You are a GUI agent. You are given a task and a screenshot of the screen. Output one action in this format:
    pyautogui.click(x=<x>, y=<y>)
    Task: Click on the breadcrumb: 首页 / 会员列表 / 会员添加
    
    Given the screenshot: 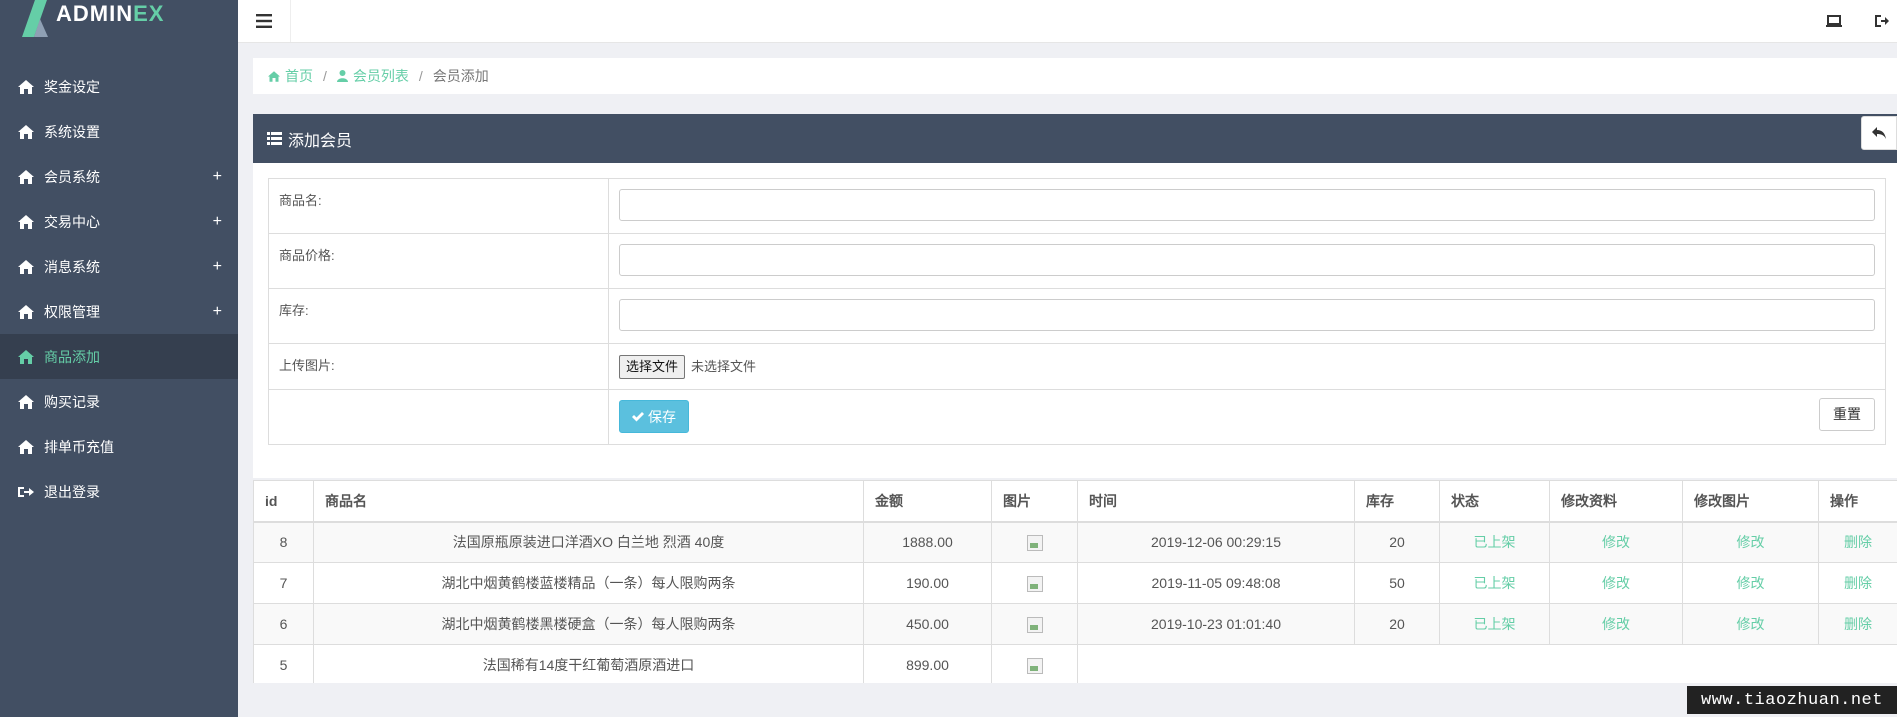 What is the action you would take?
    pyautogui.click(x=1075, y=76)
    